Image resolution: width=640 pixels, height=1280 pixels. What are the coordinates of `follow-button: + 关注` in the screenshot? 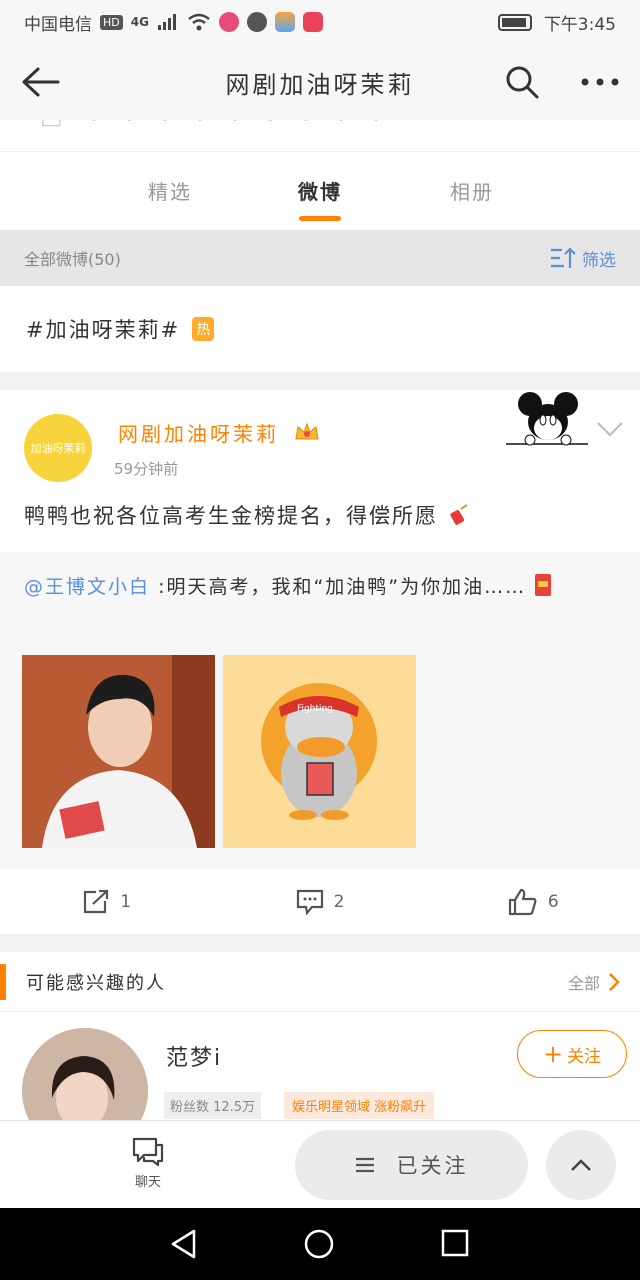 It's located at (572, 1054).